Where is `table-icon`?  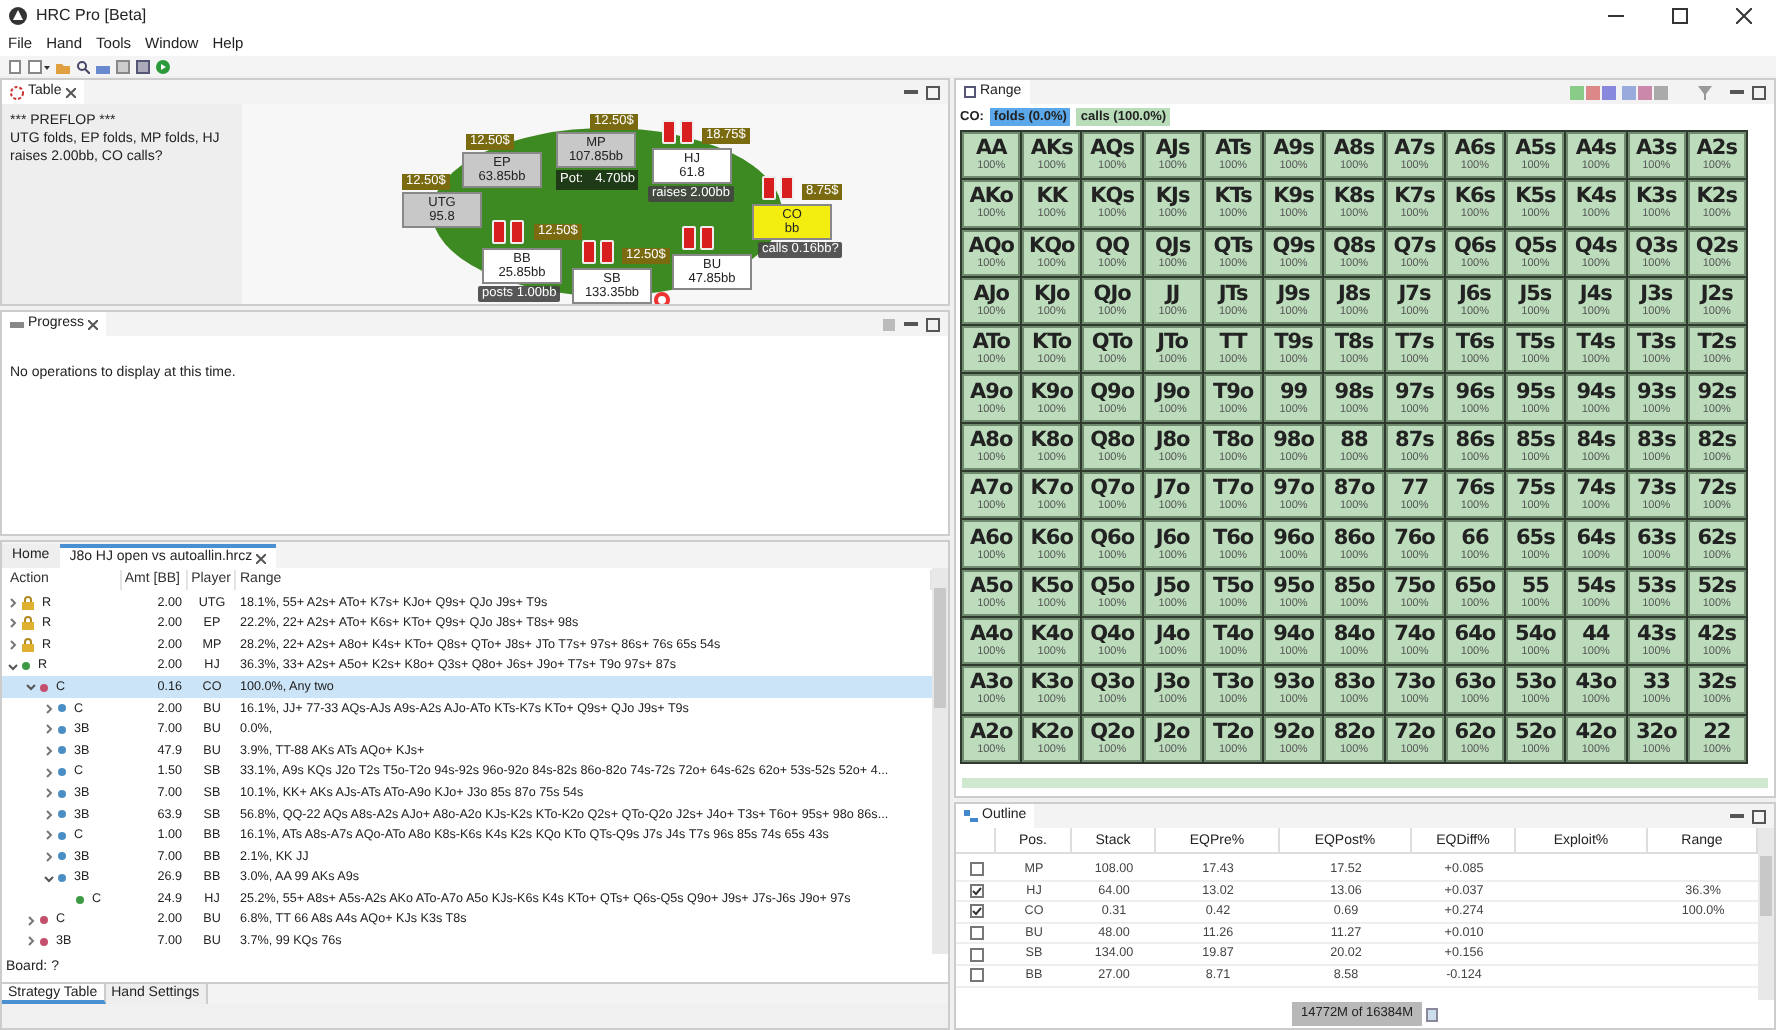
table-icon is located at coordinates (17, 92).